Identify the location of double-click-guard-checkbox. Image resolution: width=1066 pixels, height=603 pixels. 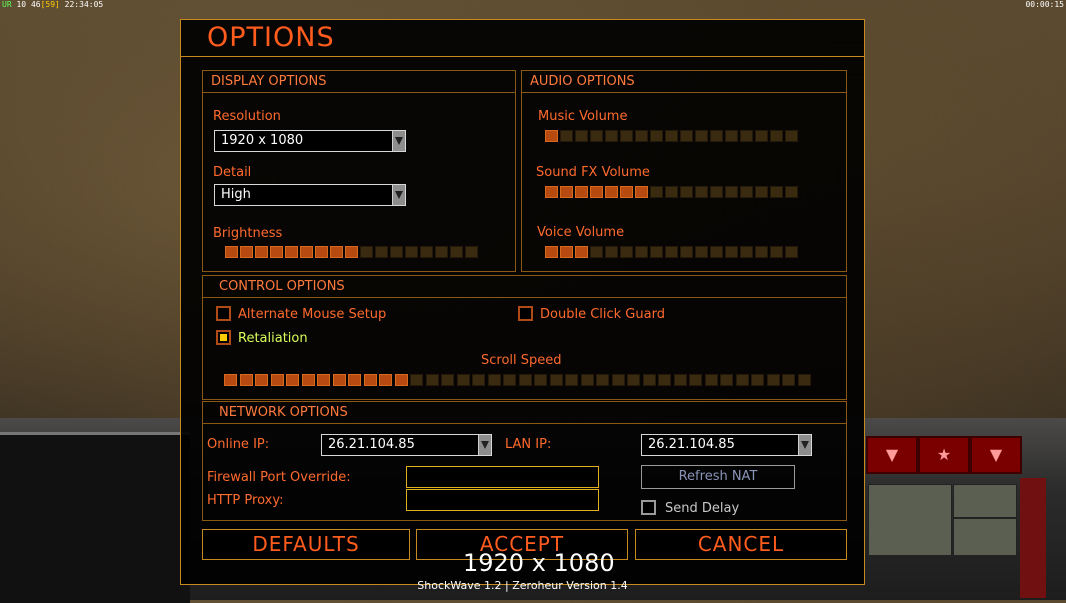
(525, 313).